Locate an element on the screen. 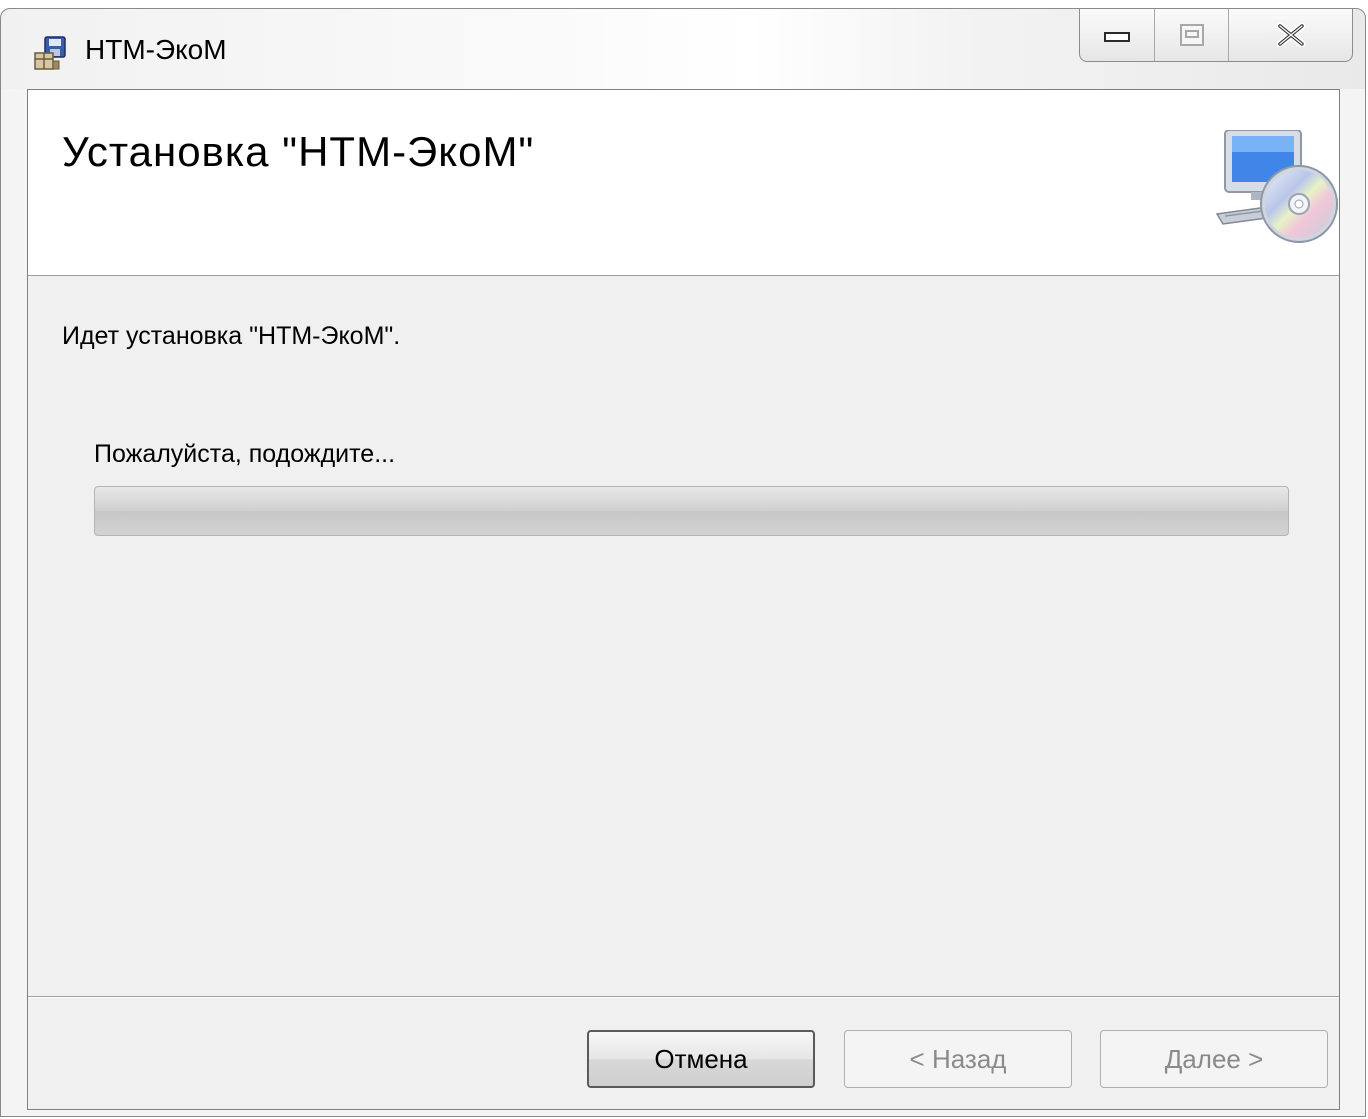 This screenshot has width=1368, height=1119. title-bar: НТМ-ЭкоМ is located at coordinates (683, 49).